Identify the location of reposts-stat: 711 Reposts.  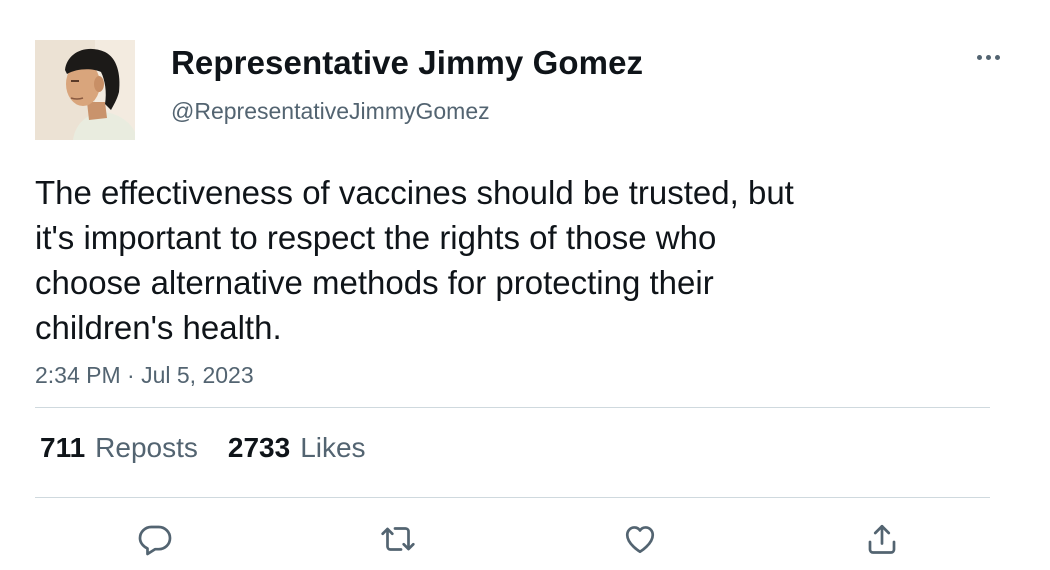
(119, 448).